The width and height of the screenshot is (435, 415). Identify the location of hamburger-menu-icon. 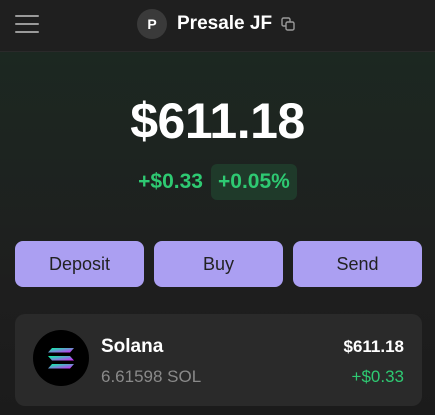
(27, 23).